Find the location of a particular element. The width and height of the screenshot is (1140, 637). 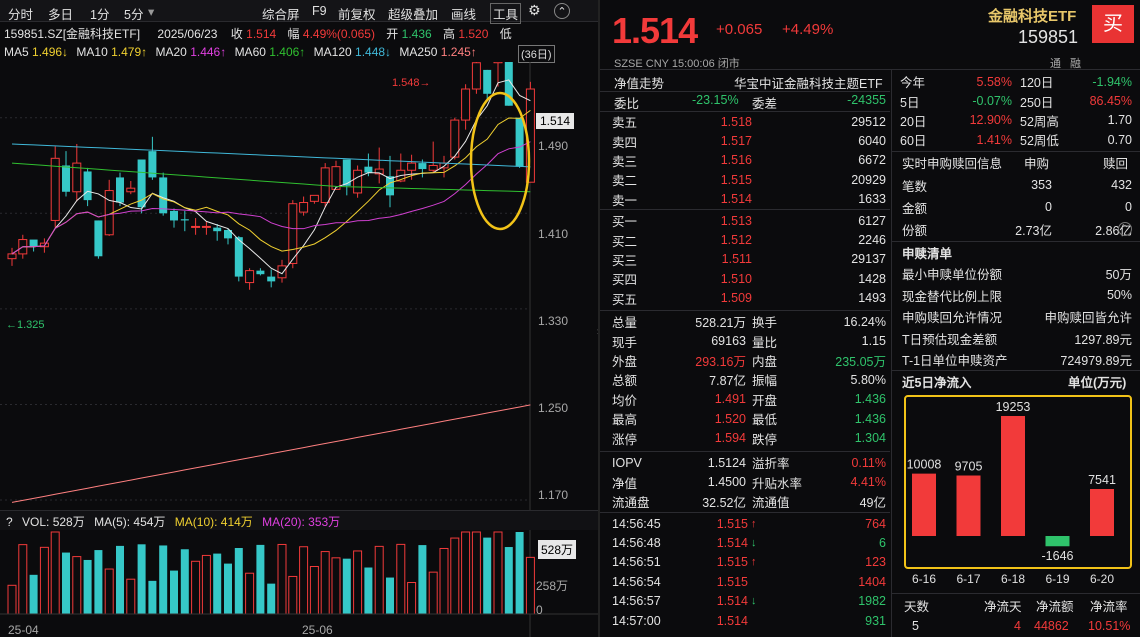

period-label: 今年 is located at coordinates (913, 83).